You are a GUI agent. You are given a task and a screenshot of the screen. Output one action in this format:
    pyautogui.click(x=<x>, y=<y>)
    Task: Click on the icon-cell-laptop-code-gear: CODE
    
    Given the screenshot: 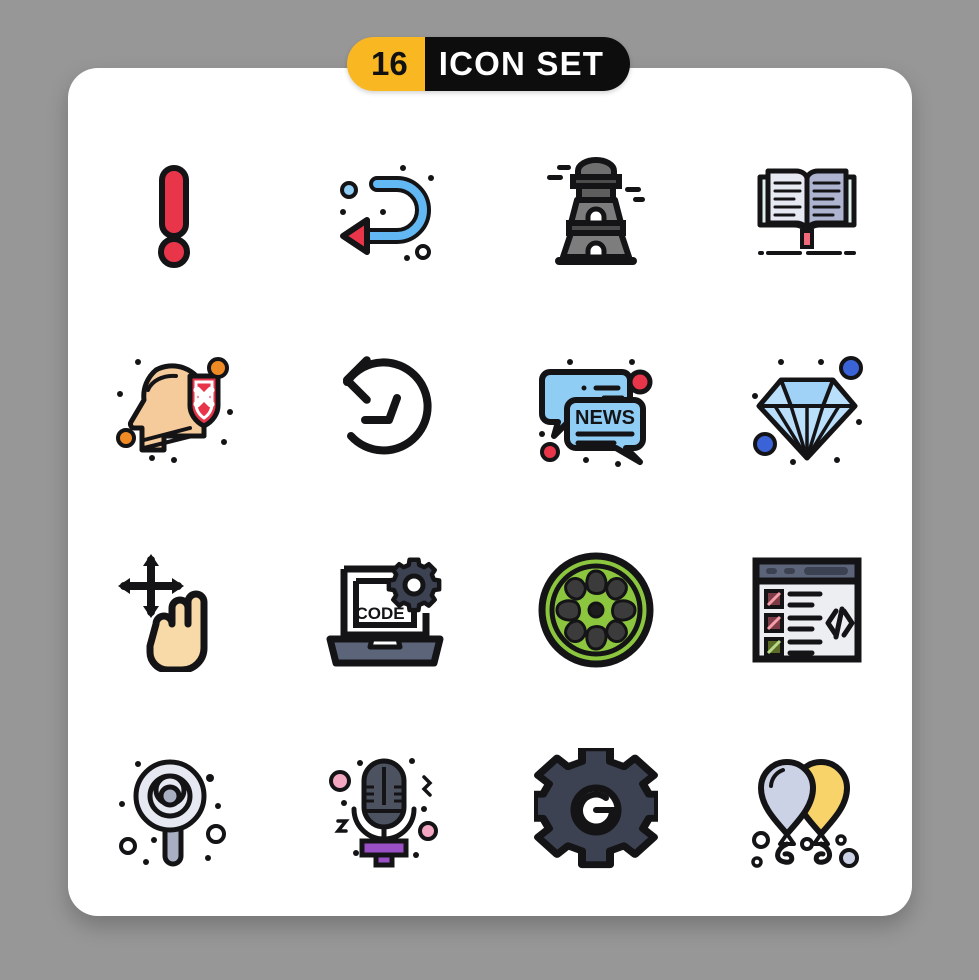 What is the action you would take?
    pyautogui.click(x=384, y=610)
    